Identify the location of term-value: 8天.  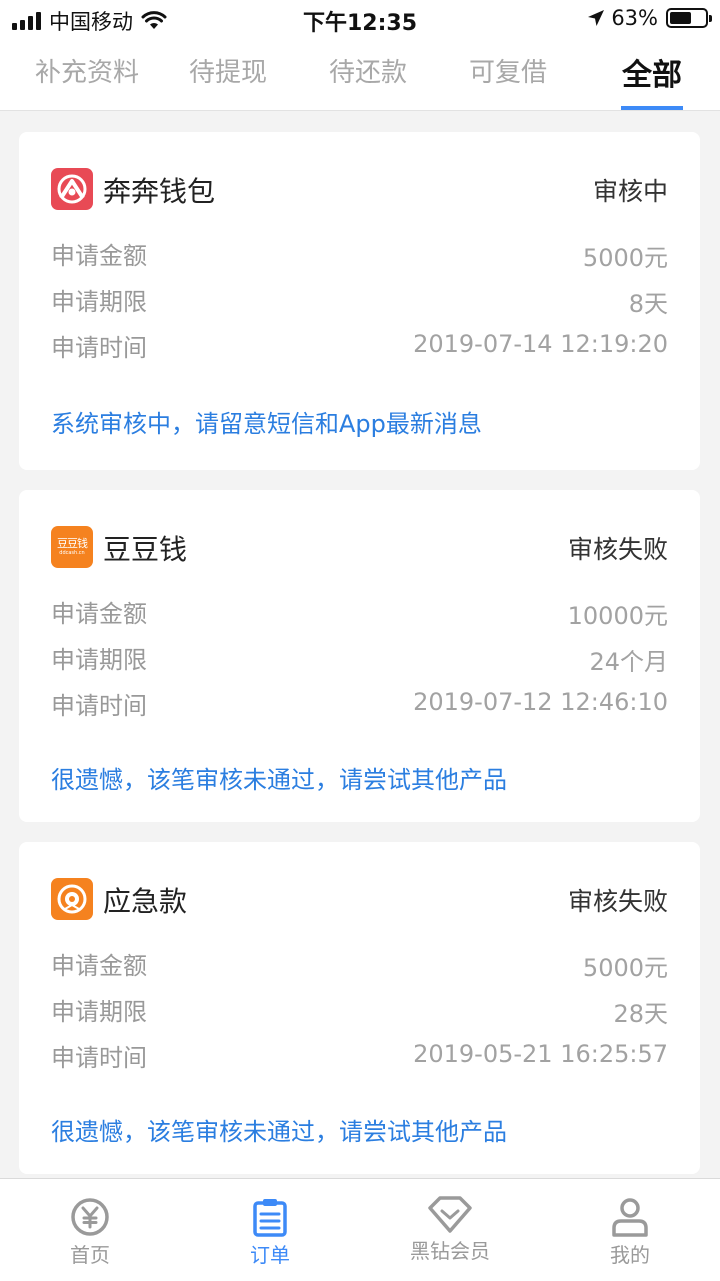
(648, 304).